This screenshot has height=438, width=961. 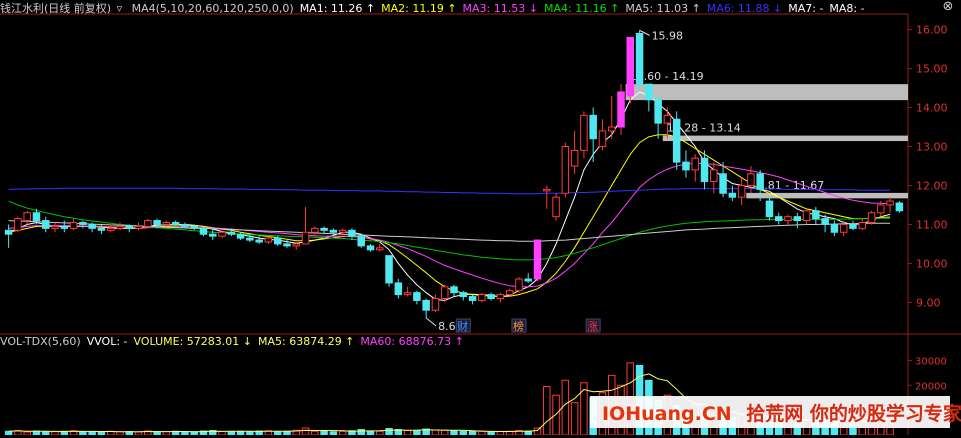 What do you see at coordinates (518, 326) in the screenshot?
I see `event-marker: 榜` at bounding box center [518, 326].